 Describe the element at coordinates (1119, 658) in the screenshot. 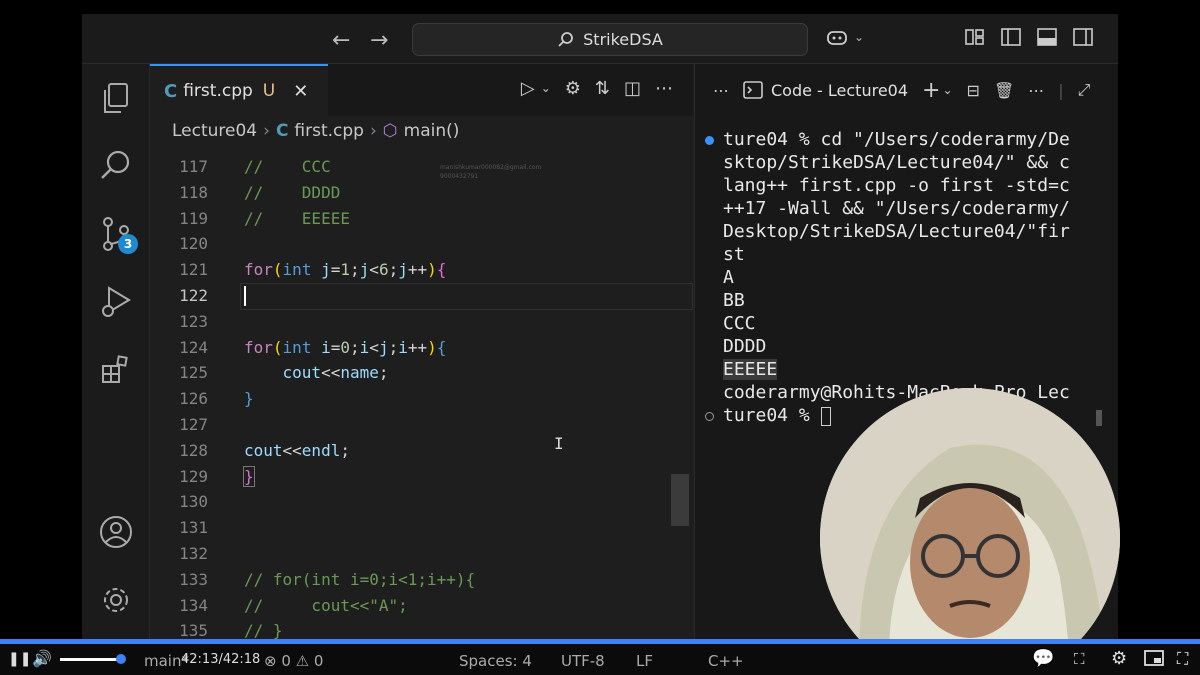

I see `settings-gear-icon: ⚙` at that location.